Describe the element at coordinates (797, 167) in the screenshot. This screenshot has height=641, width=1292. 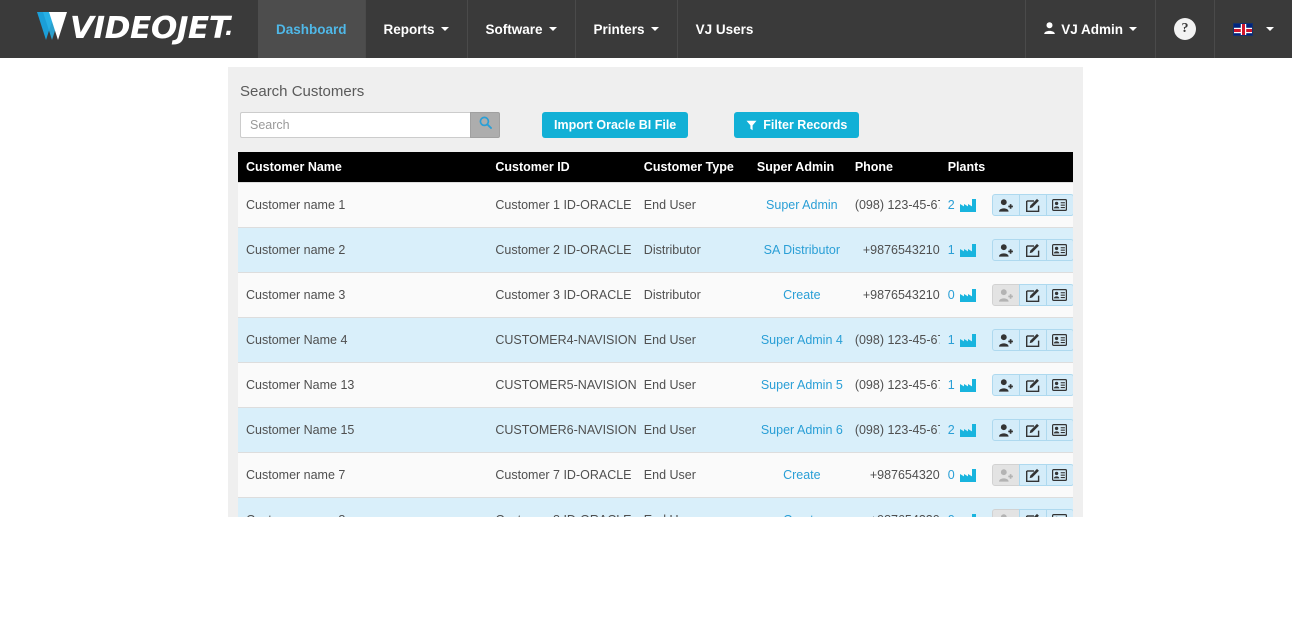
I see `column-header-super-admin: Super Admin` at that location.